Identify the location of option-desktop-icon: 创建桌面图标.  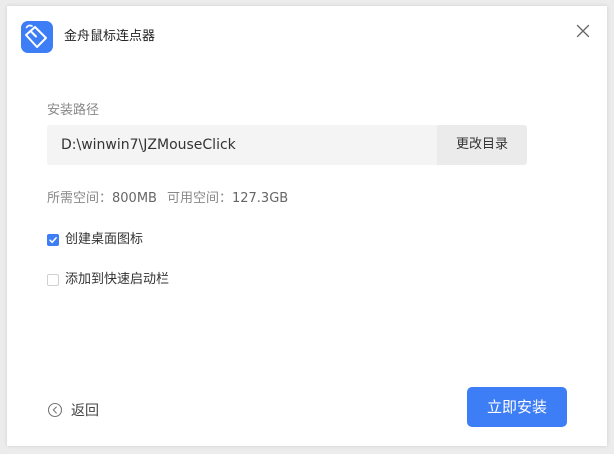
(95, 240).